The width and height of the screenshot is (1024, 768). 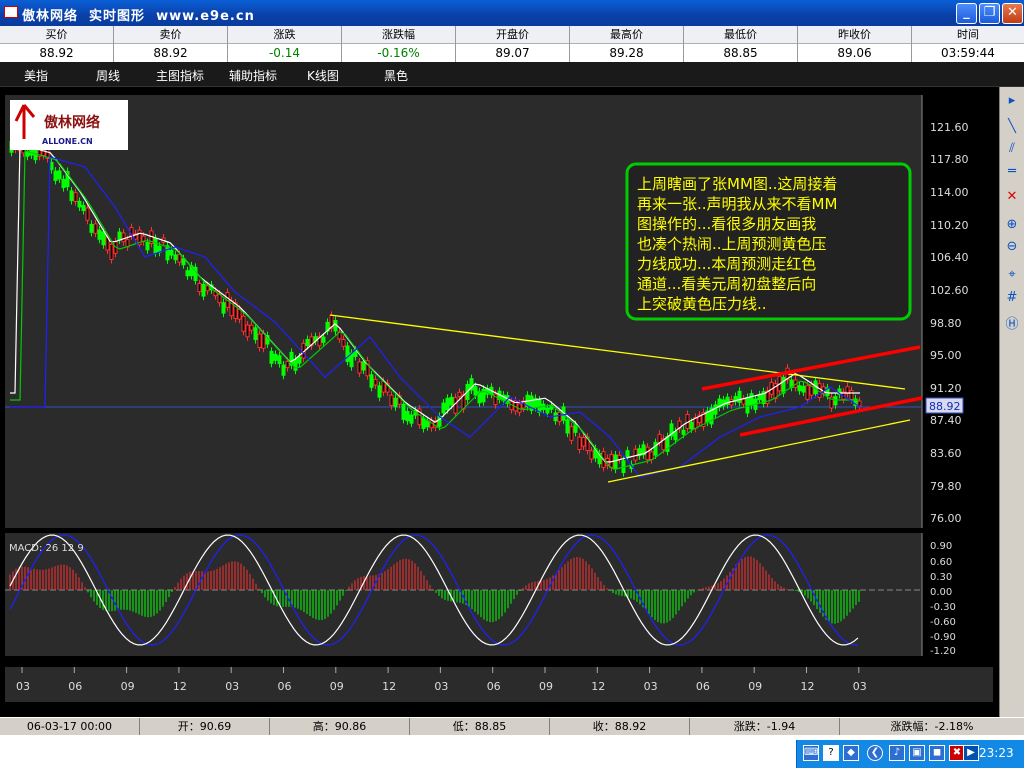 I want to click on tray-expand-icon: ❮, so click(x=875, y=753).